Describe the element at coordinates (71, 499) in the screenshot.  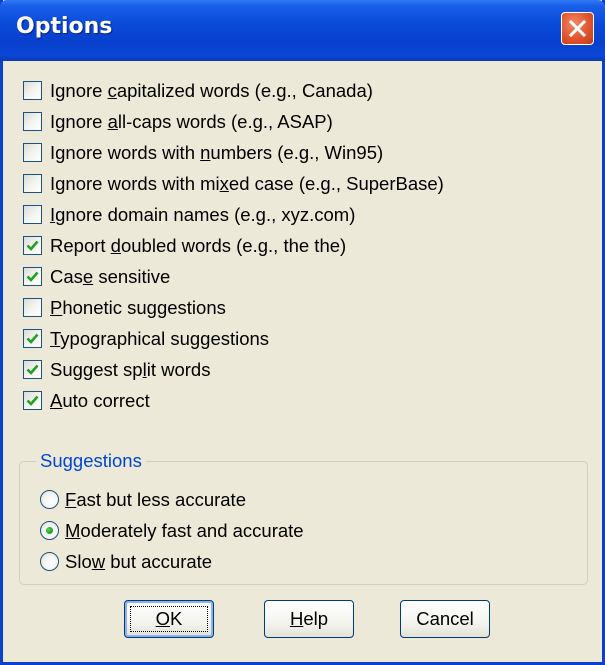
I see `label-key: F` at that location.